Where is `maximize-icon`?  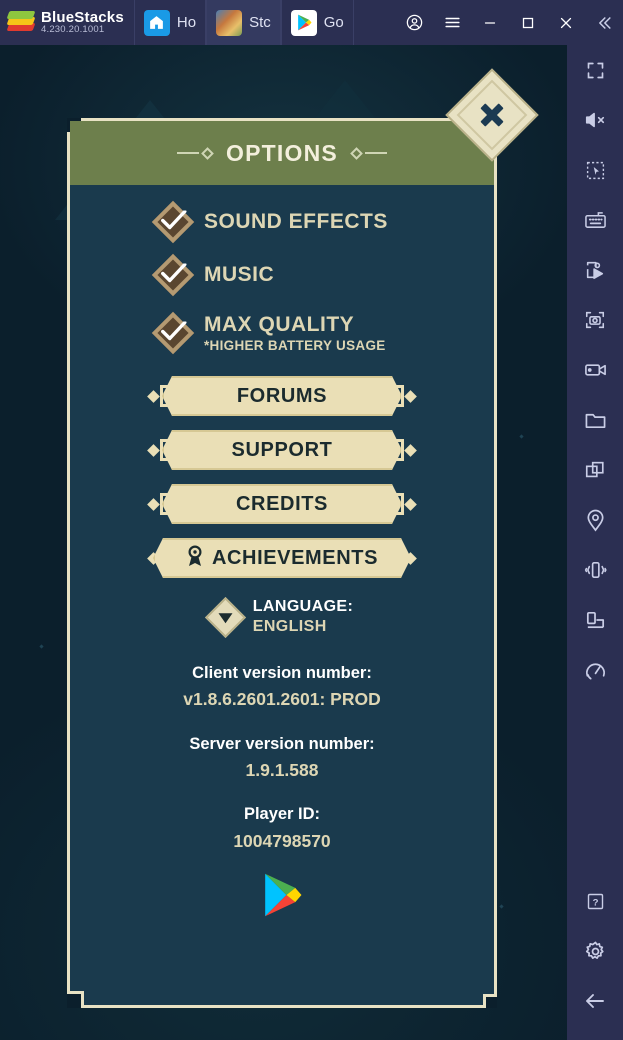 maximize-icon is located at coordinates (528, 22).